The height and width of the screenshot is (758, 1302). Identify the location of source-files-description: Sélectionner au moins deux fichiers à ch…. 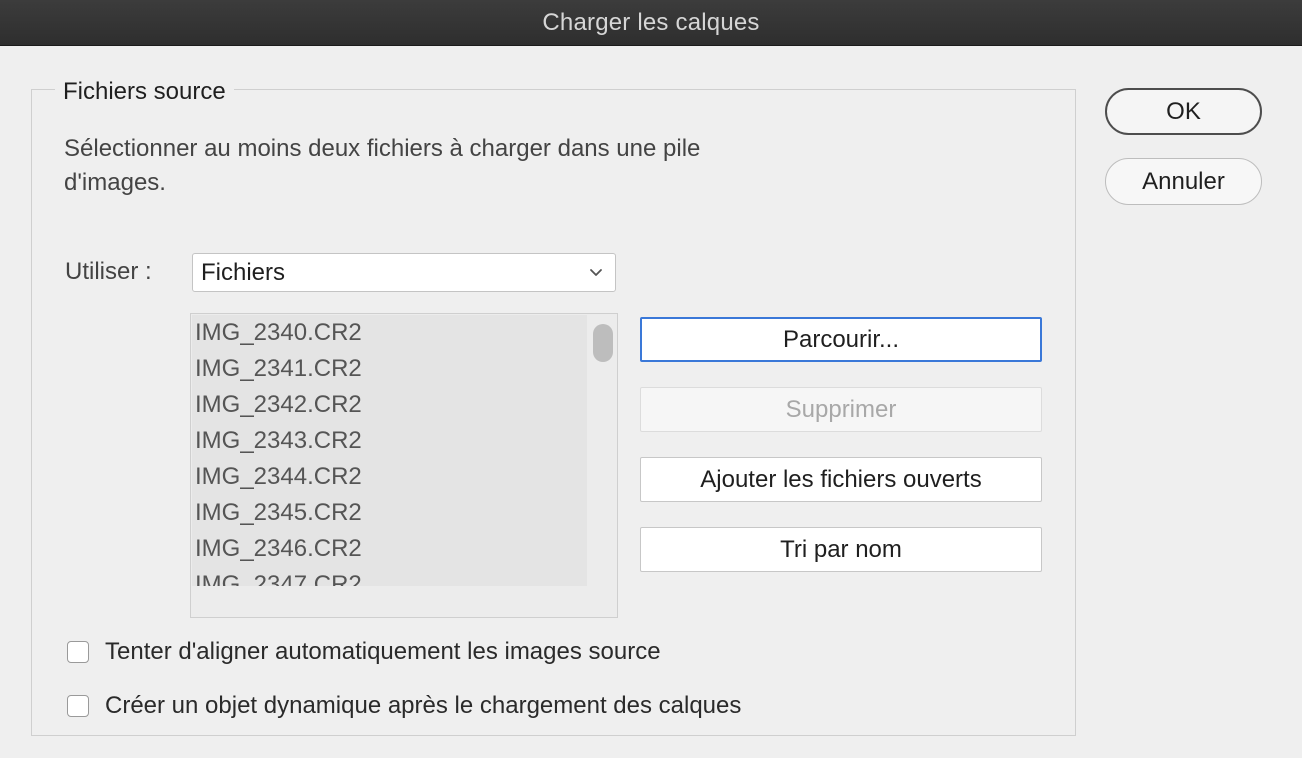
(382, 165).